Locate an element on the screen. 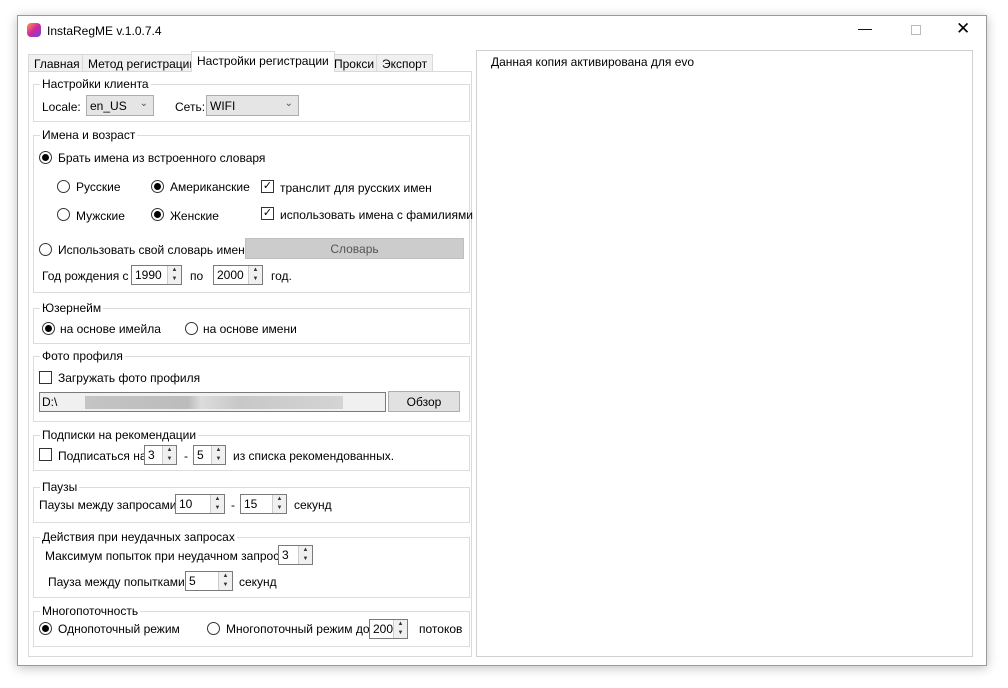  max-attempts-spinner: 3 ▲ ▼ is located at coordinates (295, 555).